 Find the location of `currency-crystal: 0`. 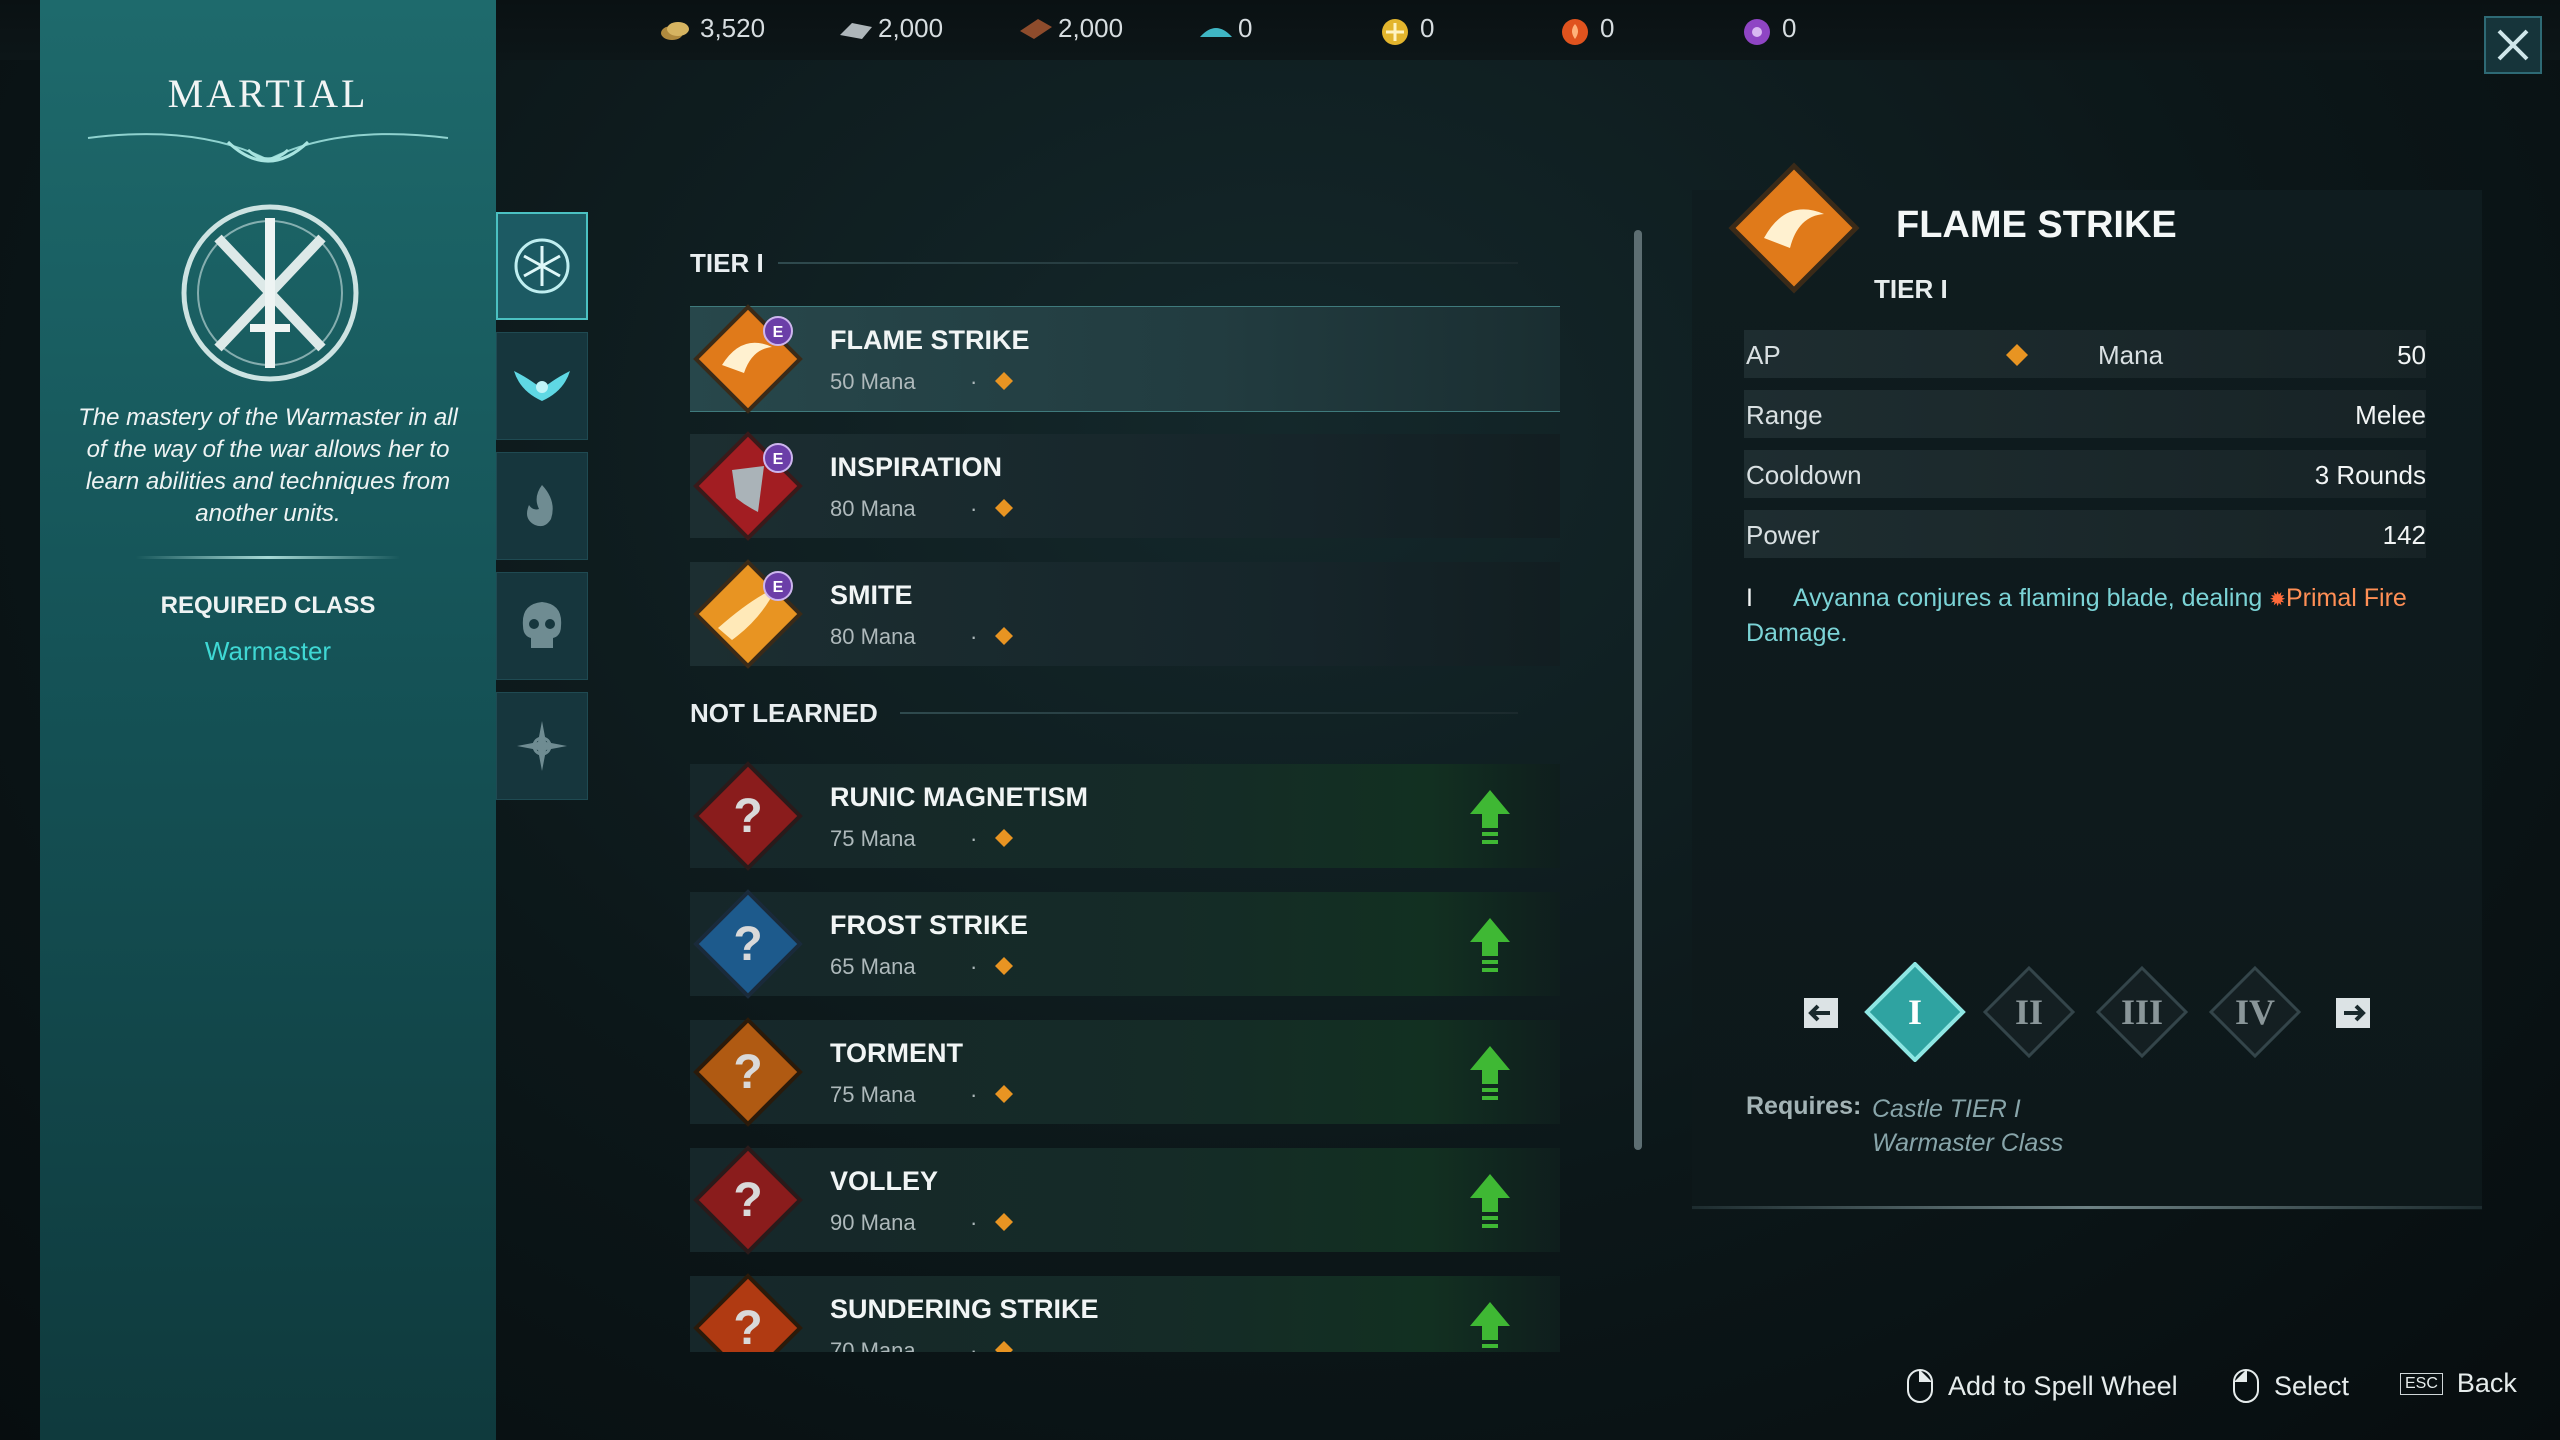

currency-crystal: 0 is located at coordinates (1225, 28).